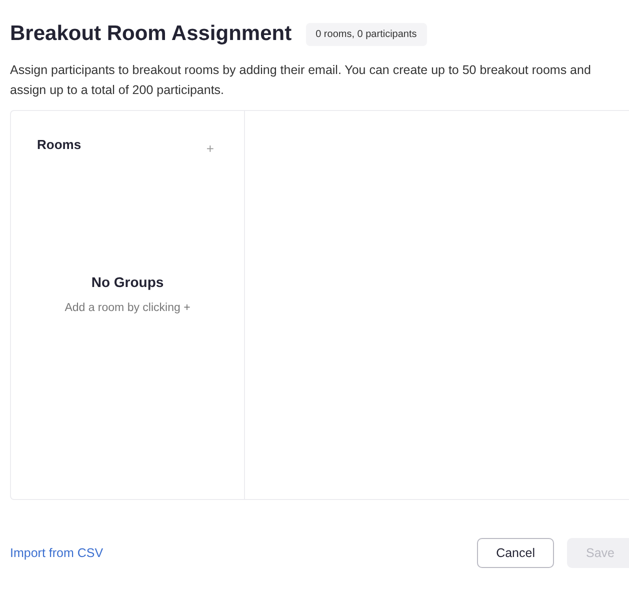 The height and width of the screenshot is (590, 629). What do you see at coordinates (366, 34) in the screenshot?
I see `count-badge: 0 rooms, 0 participants` at bounding box center [366, 34].